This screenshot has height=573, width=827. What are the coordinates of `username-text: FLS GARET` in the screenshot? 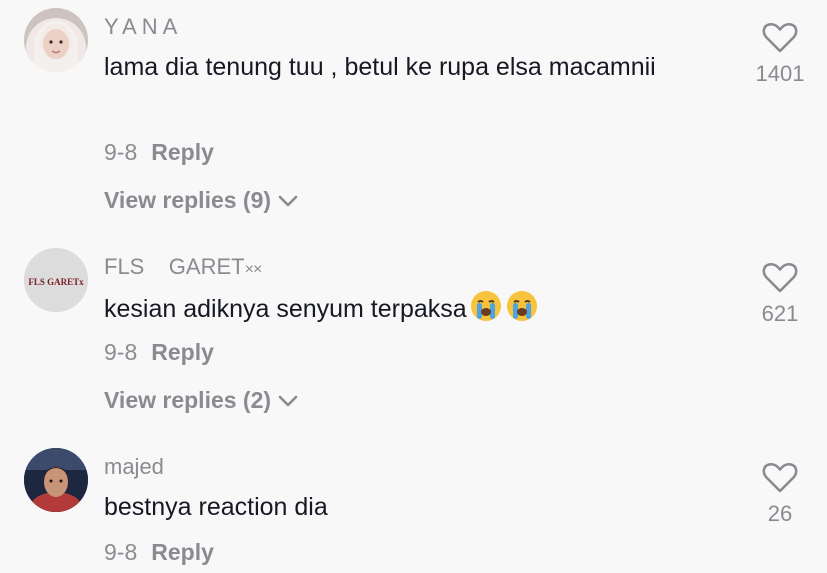 It's located at (174, 266).